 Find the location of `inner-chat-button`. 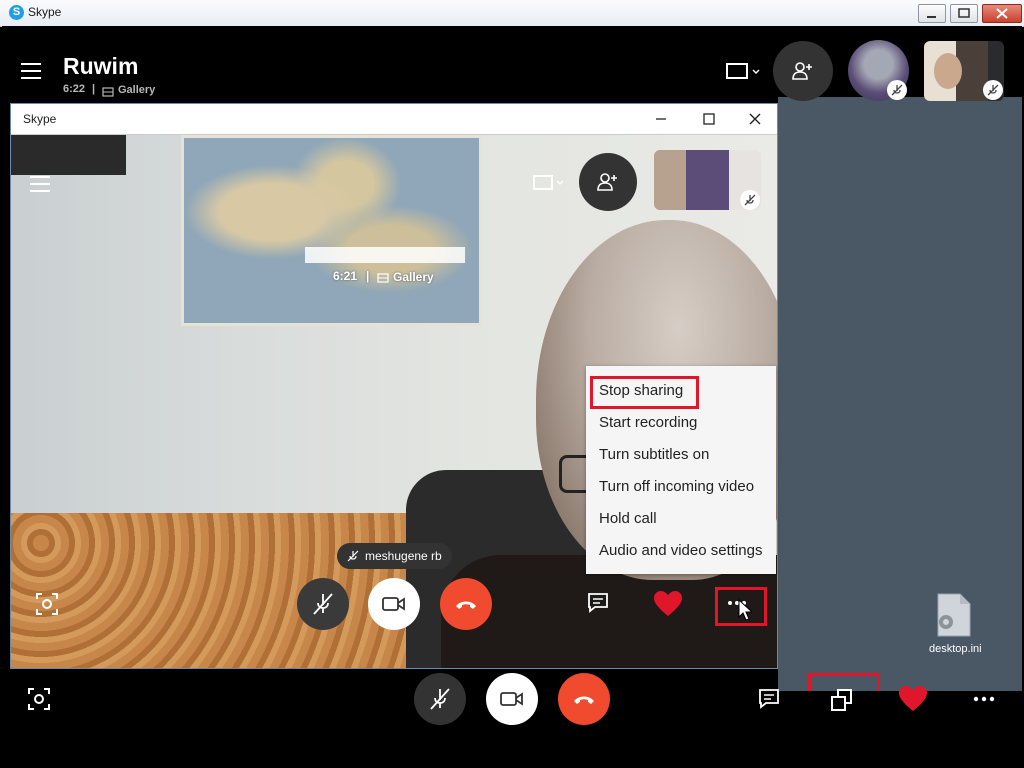

inner-chat-button is located at coordinates (598, 605).